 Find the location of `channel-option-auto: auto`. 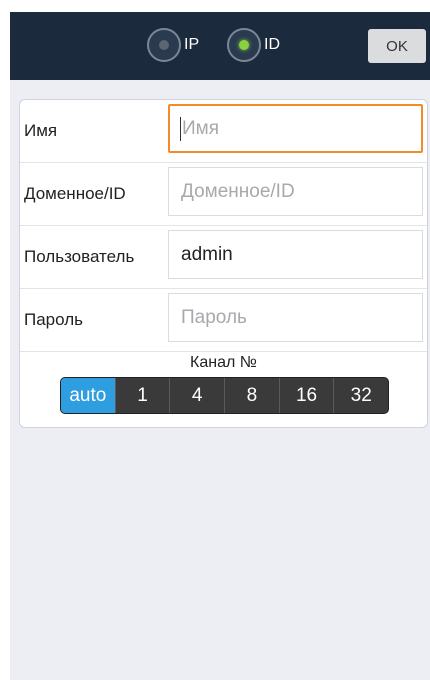

channel-option-auto: auto is located at coordinates (88, 395).